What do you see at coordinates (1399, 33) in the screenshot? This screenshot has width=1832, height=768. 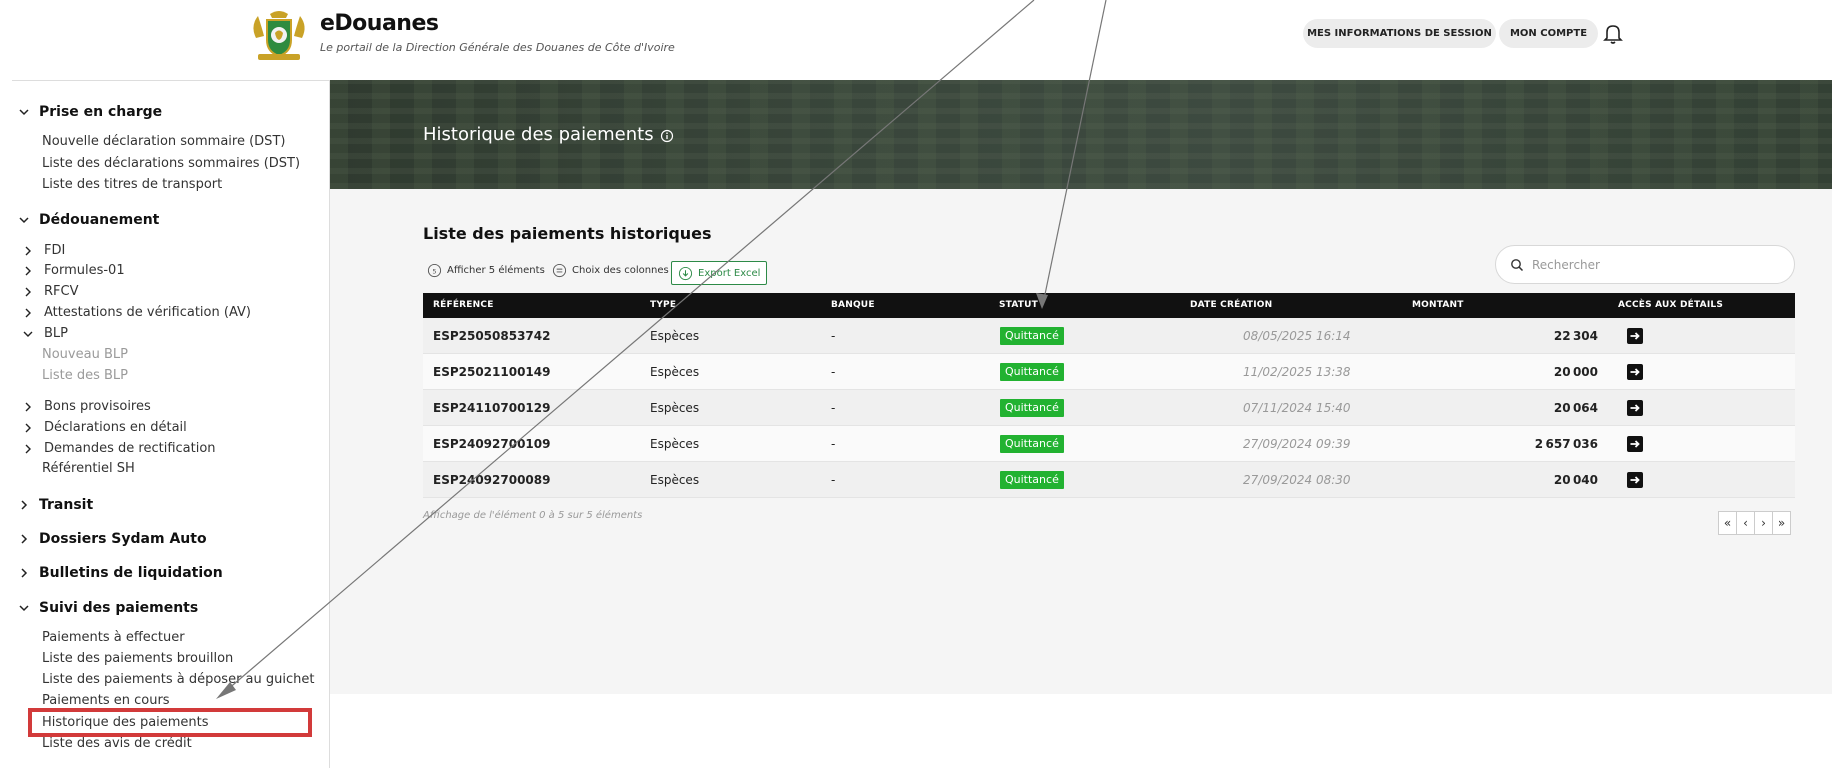 I see `session-info-button: MES INFORMATIONS DE SESSION` at bounding box center [1399, 33].